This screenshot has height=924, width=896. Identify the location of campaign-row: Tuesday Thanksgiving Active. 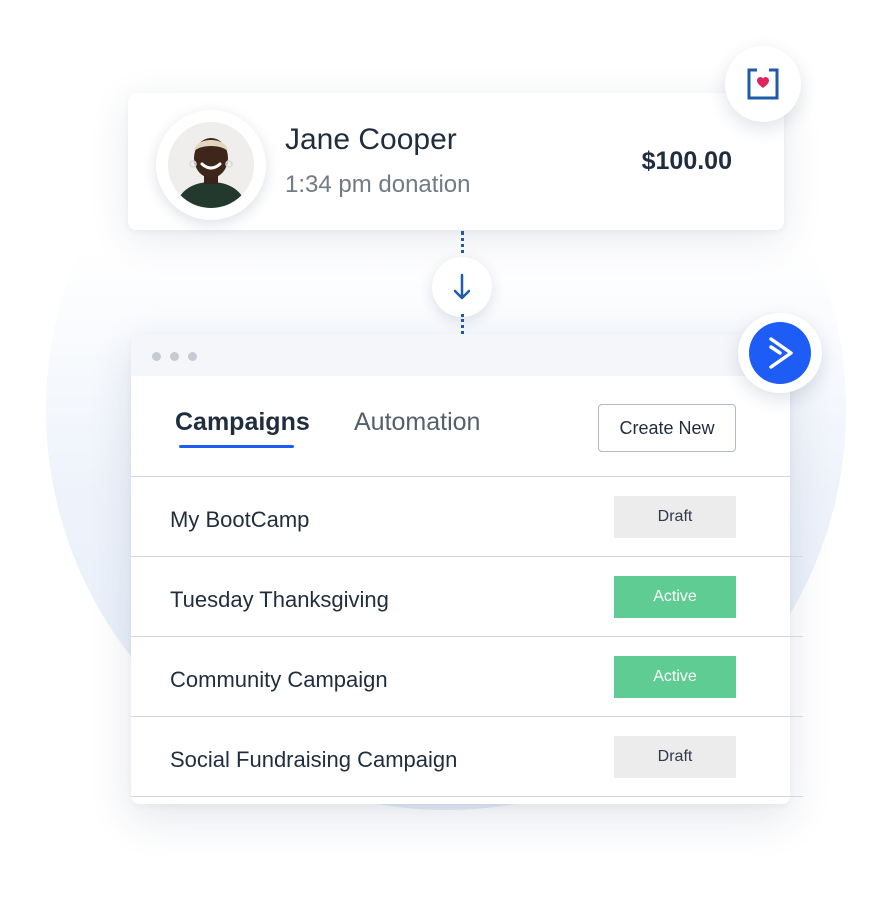
(467, 597).